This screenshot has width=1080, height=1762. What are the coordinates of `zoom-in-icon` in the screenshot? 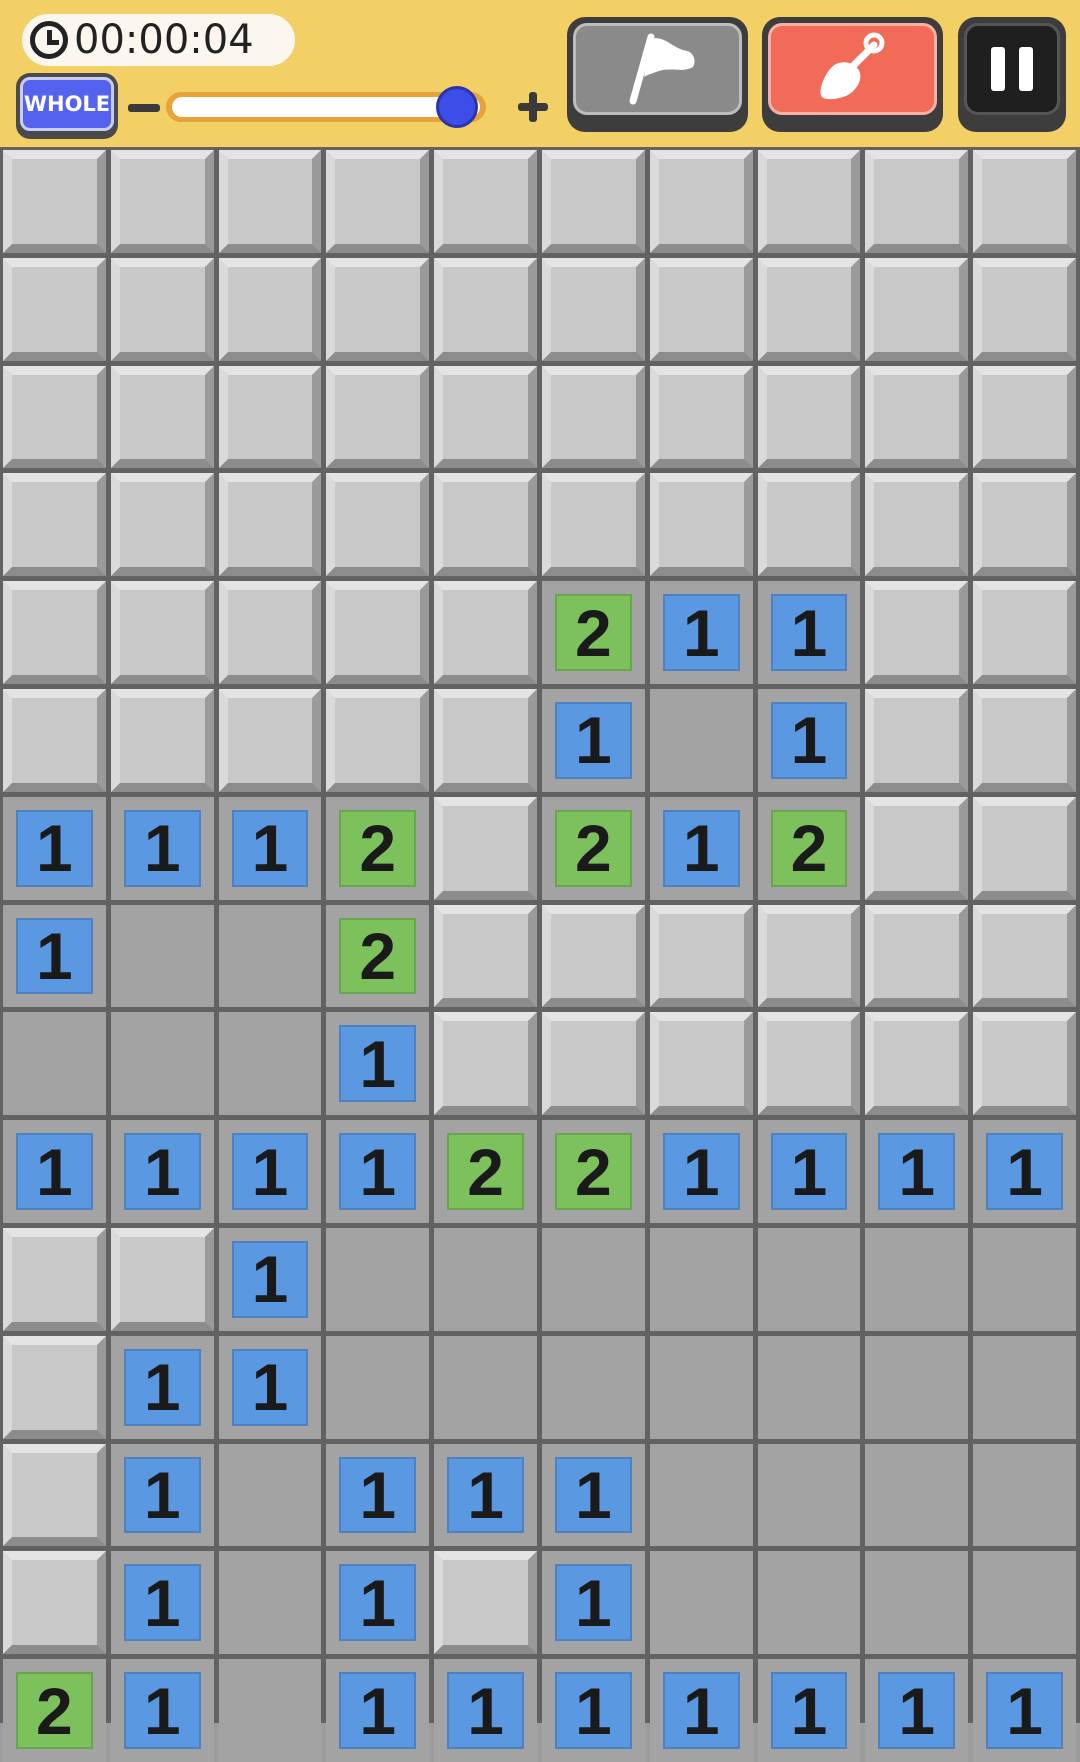 It's located at (533, 107).